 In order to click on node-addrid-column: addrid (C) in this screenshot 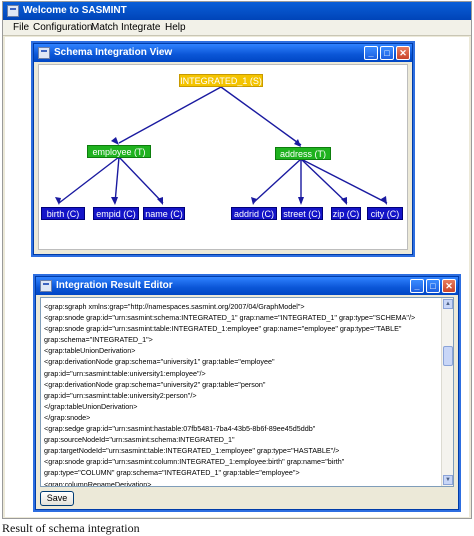, I will do `click(254, 213)`.